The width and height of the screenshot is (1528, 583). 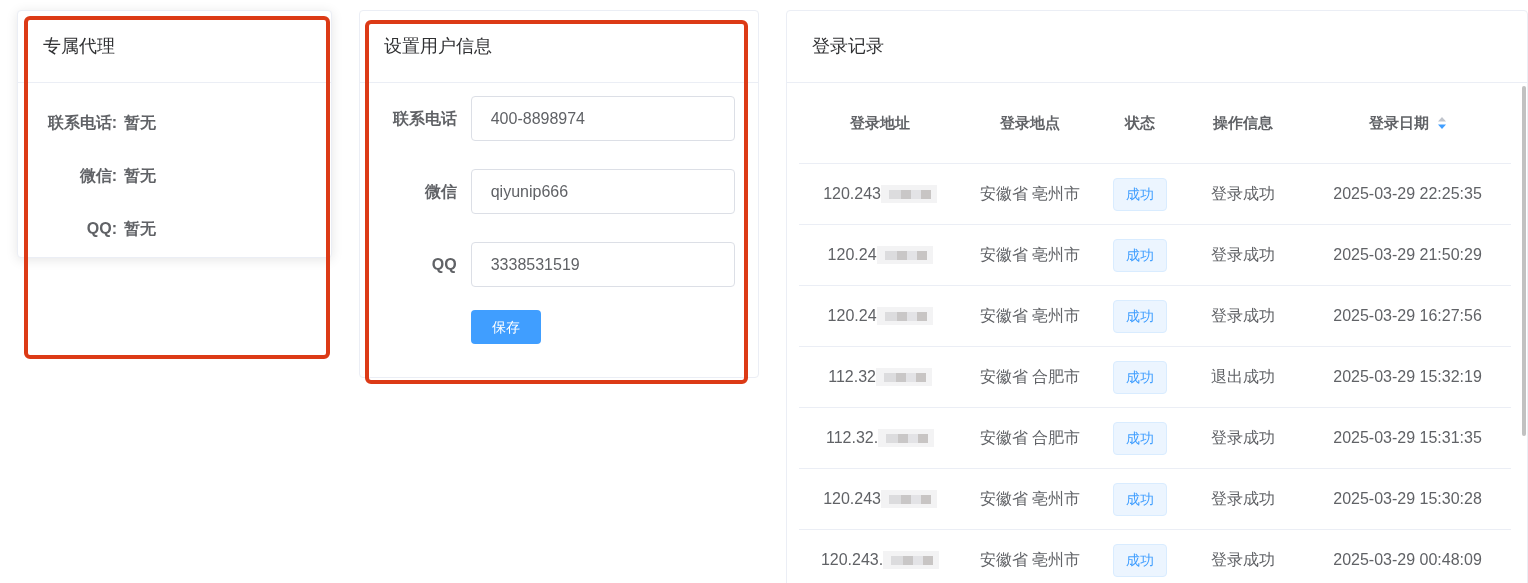 I want to click on column-header: 登录地址, so click(x=880, y=122).